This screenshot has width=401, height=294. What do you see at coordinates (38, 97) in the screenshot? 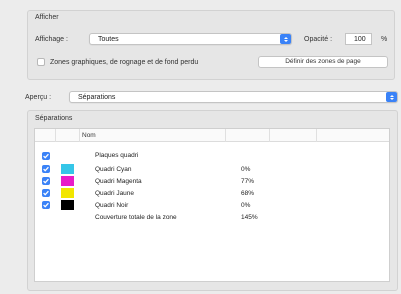
I see `apercu-label: Aperçu :` at bounding box center [38, 97].